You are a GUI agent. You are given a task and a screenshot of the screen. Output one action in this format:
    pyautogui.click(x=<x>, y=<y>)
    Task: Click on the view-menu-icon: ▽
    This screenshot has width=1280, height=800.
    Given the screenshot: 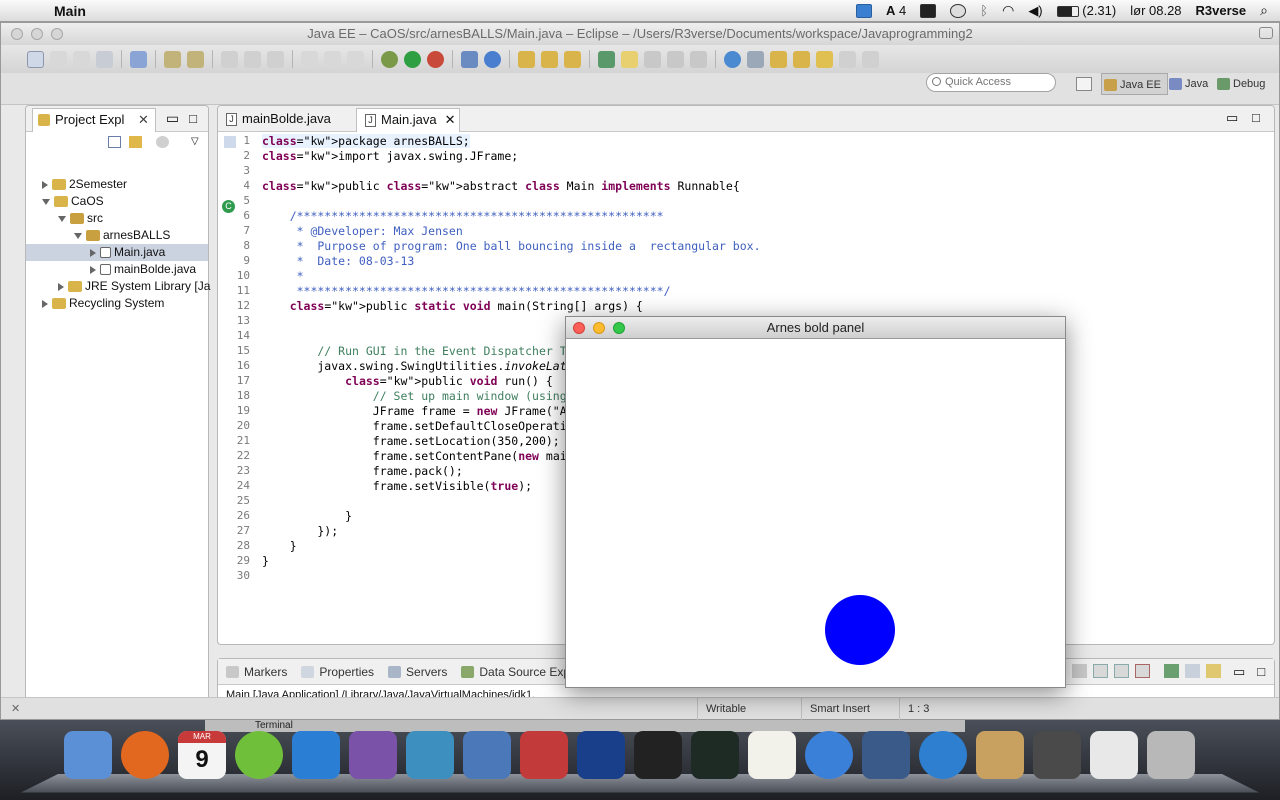 What is the action you would take?
    pyautogui.click(x=195, y=142)
    